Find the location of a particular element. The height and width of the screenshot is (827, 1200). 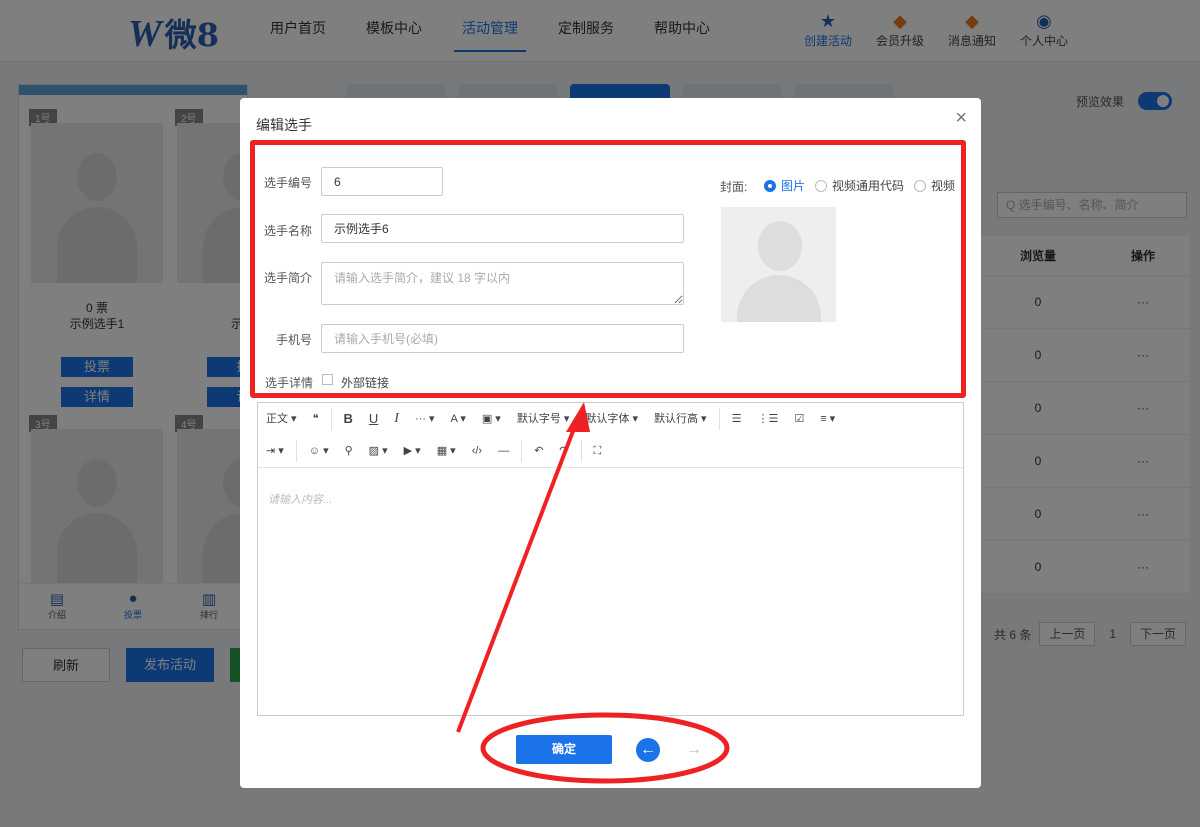

font-size-select: 默认字号 ▾ is located at coordinates (543, 419).